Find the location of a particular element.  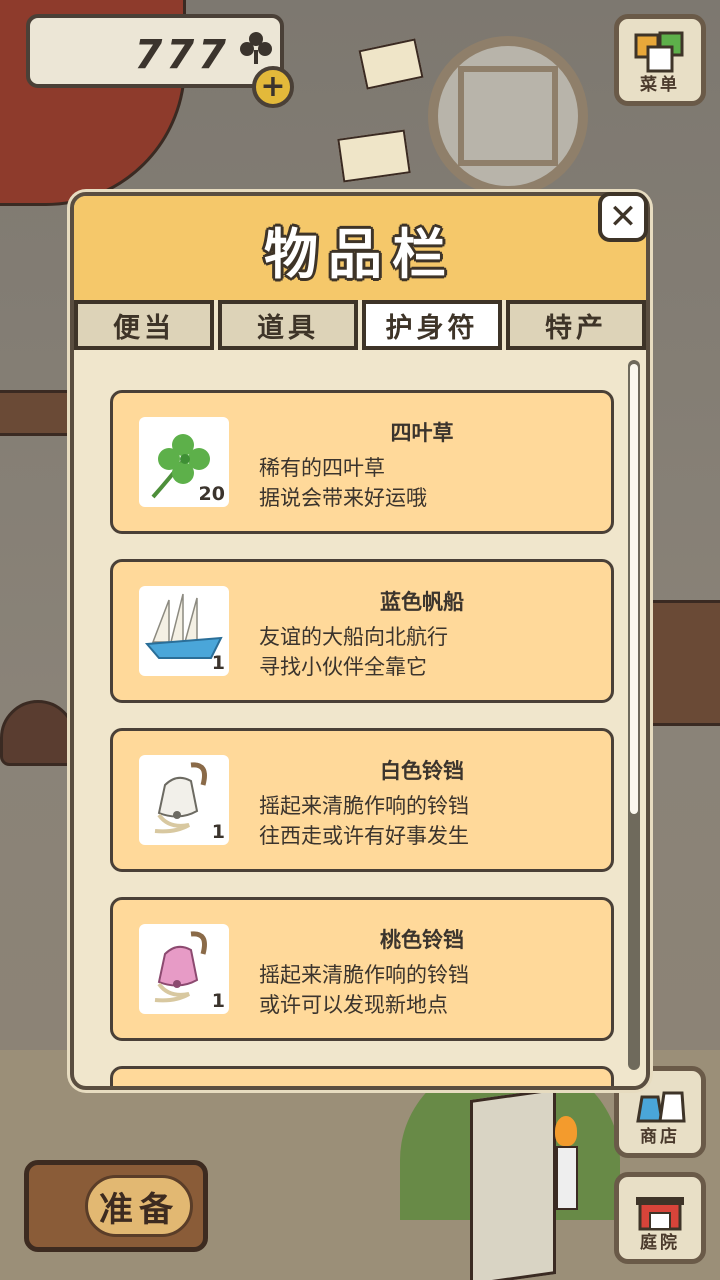

item-desc-line: 寻找小伙伴全靠它 is located at coordinates (343, 667).